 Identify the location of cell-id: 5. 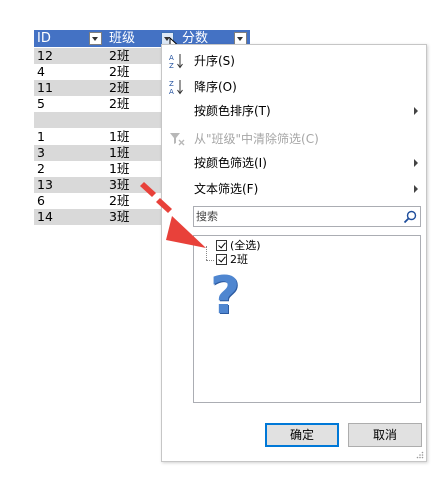
(39, 104).